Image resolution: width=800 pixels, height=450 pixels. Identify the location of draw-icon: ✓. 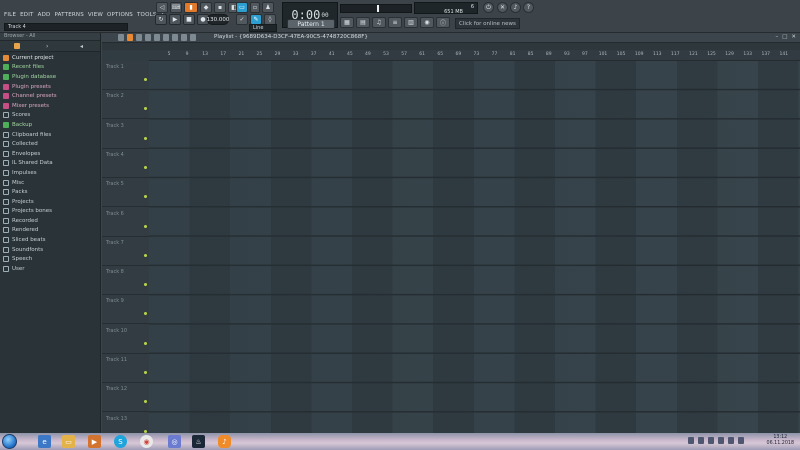
(242, 19).